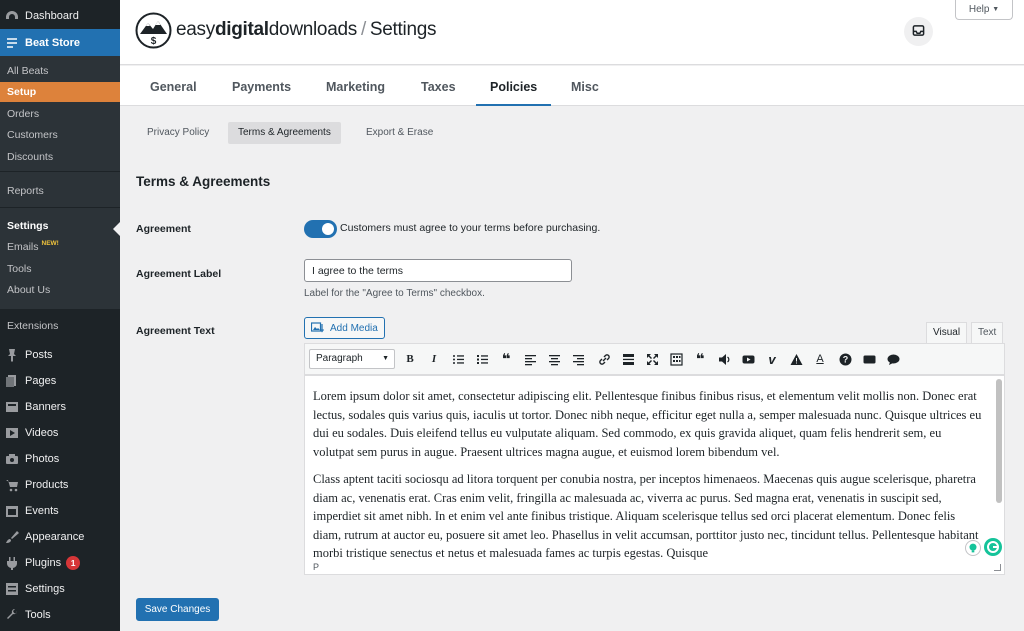 Image resolution: width=1024 pixels, height=631 pixels. What do you see at coordinates (399, 133) in the screenshot?
I see `subtab-export-erase: Export & Erase` at bounding box center [399, 133].